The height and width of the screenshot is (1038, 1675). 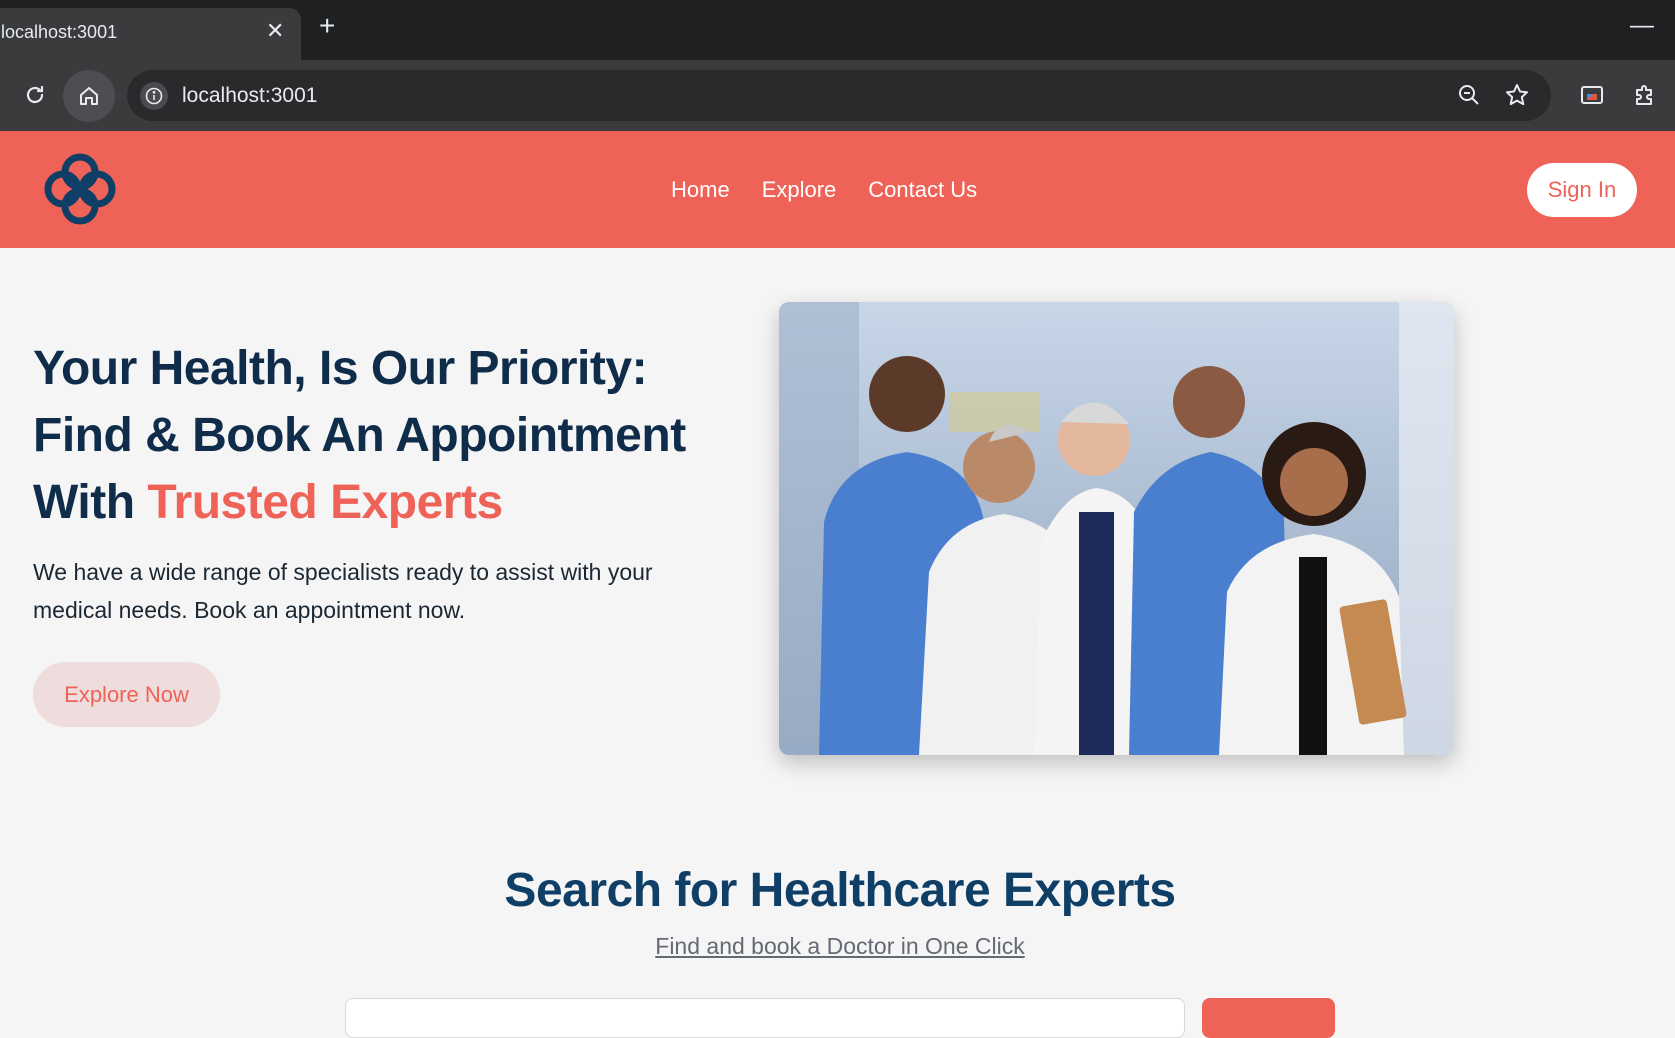 What do you see at coordinates (80, 189) in the screenshot?
I see `logo-icon` at bounding box center [80, 189].